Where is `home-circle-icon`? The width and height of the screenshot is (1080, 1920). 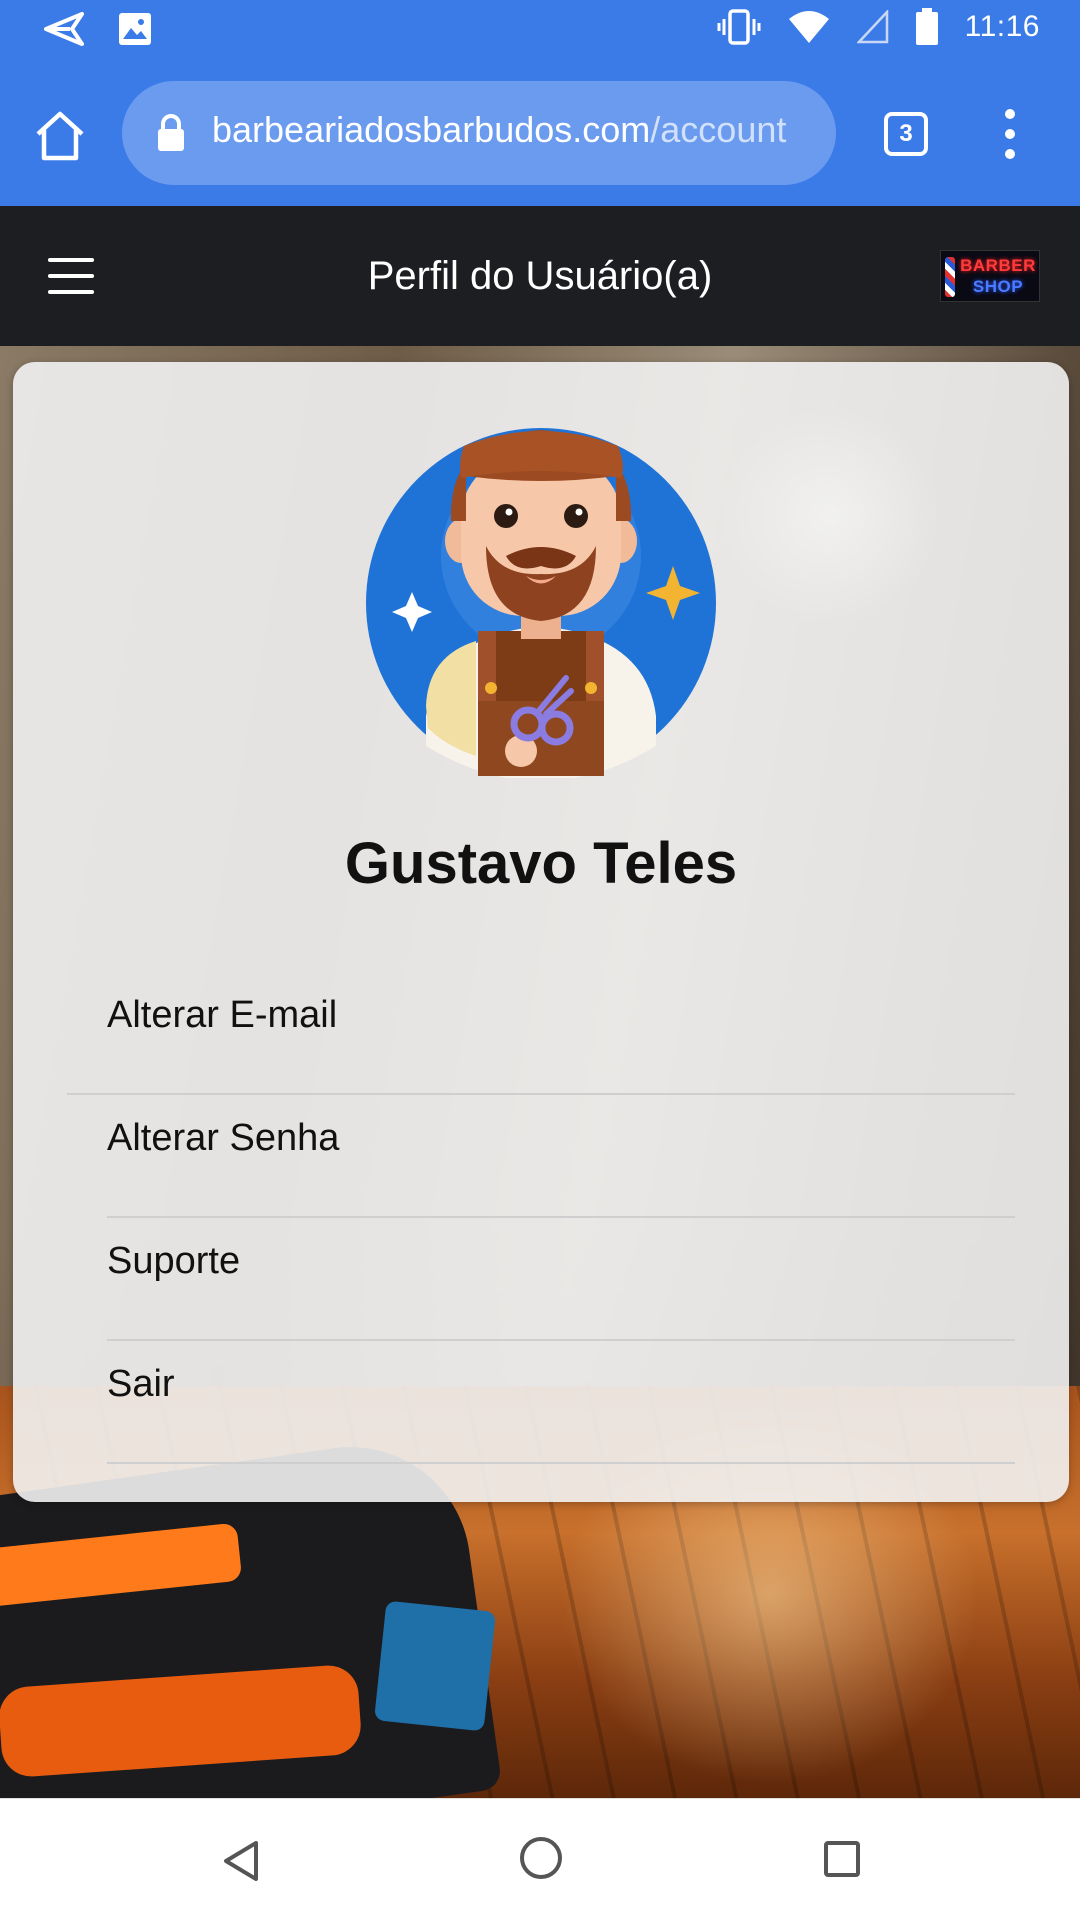
home-circle-icon is located at coordinates (541, 1858).